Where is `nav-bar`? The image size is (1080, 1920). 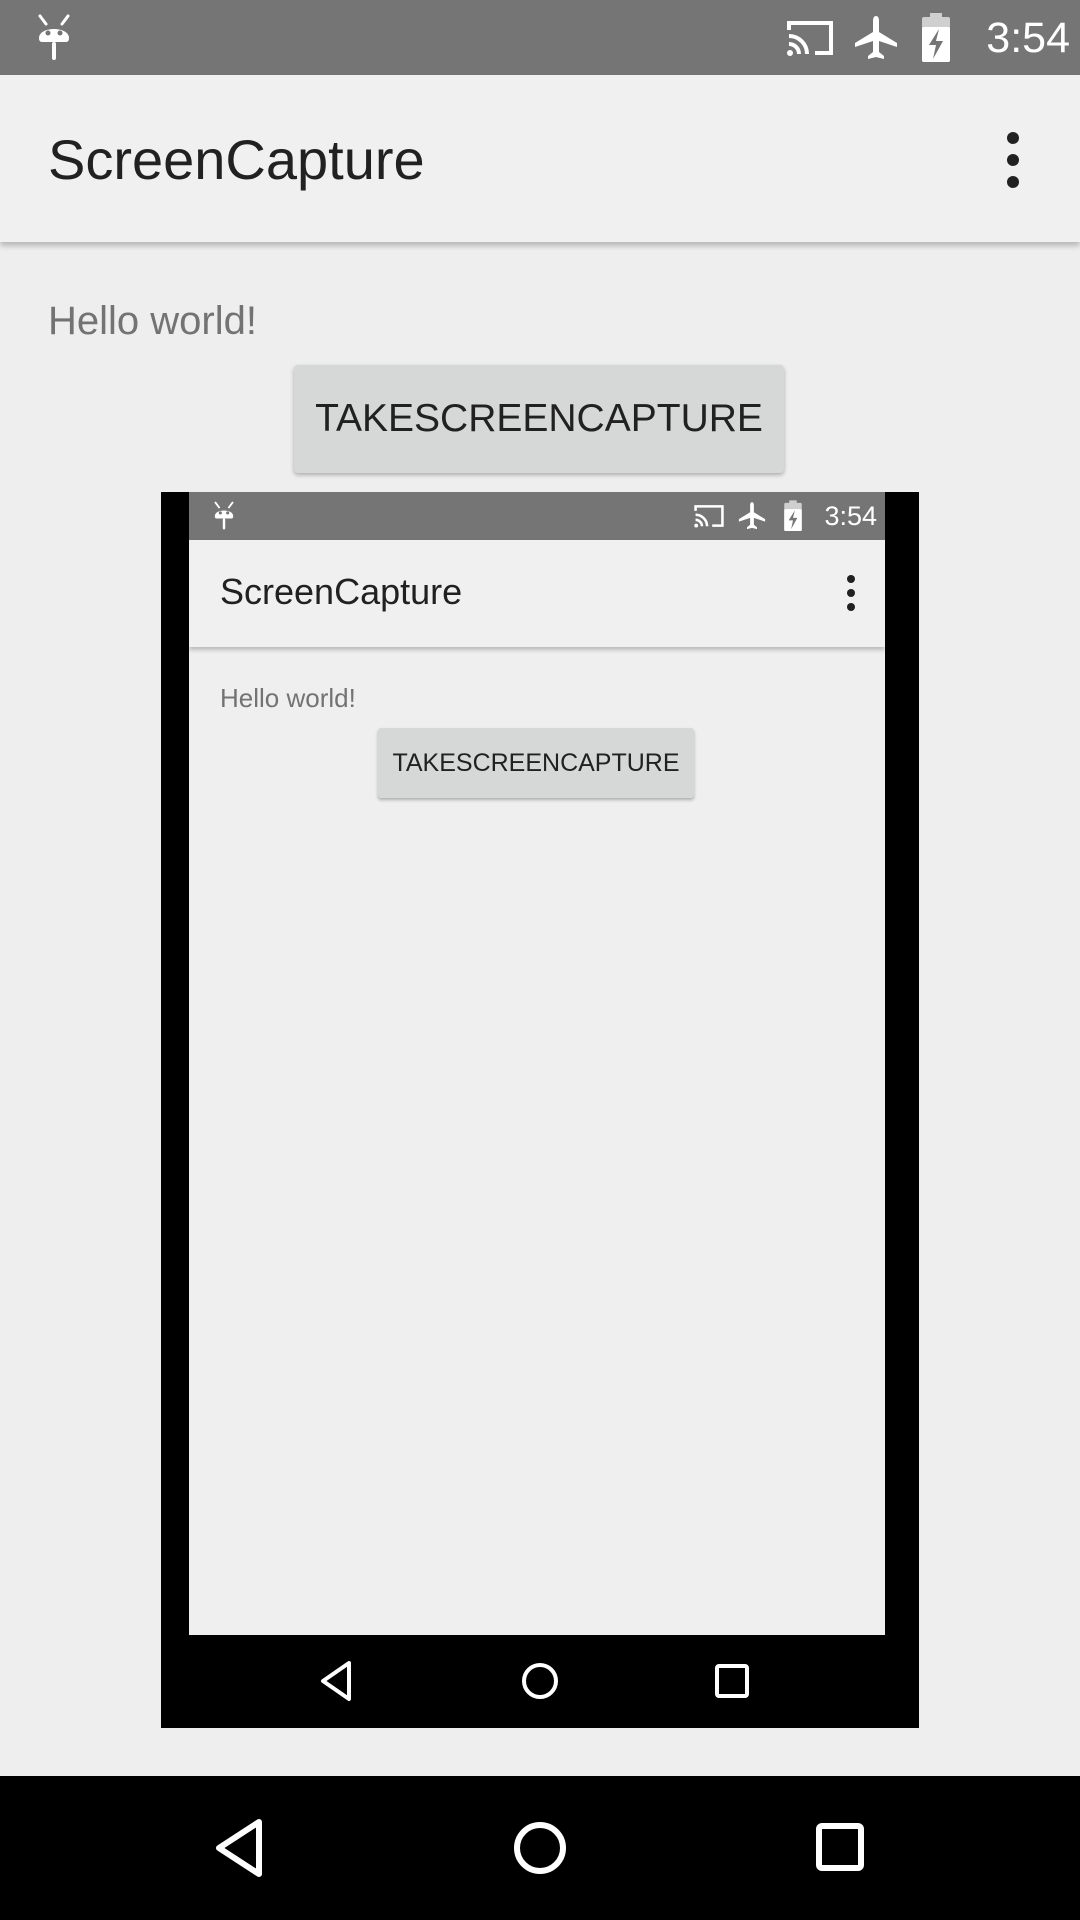
nav-bar is located at coordinates (540, 1848).